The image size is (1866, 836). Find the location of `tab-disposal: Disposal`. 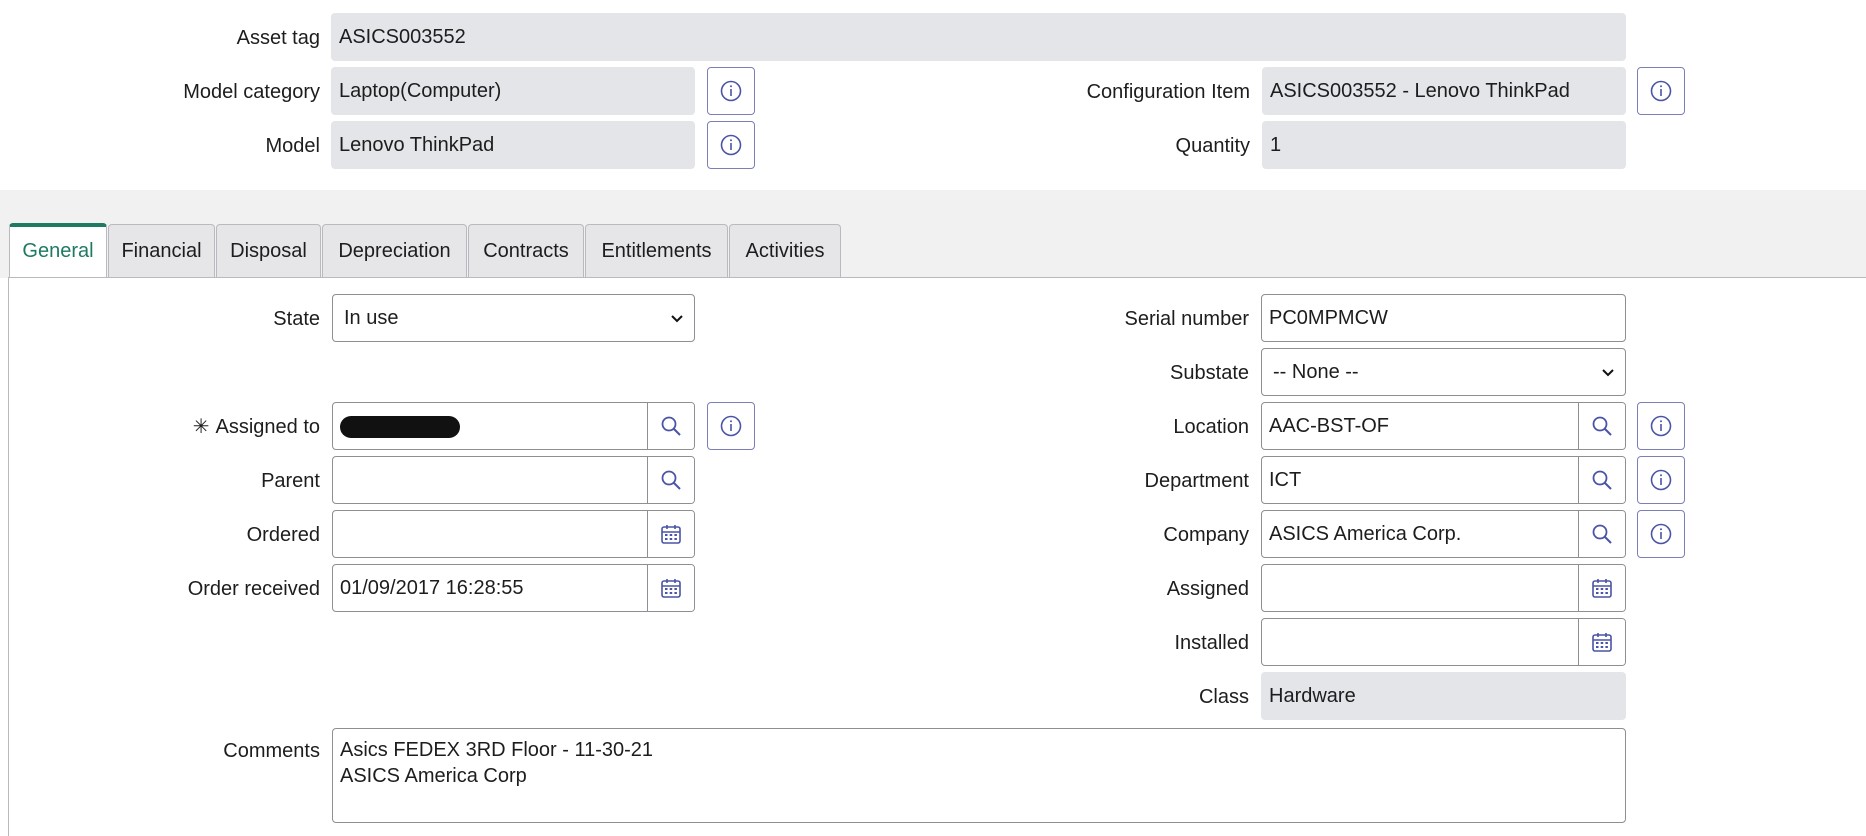

tab-disposal: Disposal is located at coordinates (268, 251).